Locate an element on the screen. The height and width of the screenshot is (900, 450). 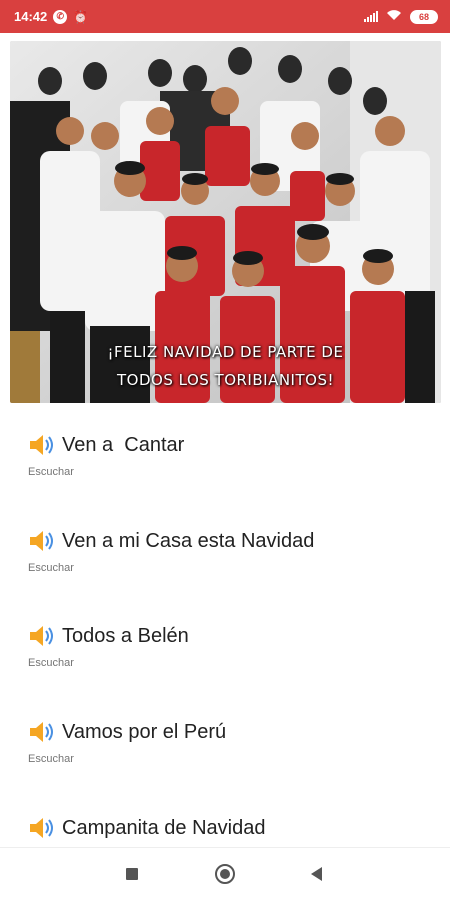
song-title: Ven a Cantar is located at coordinates (123, 444).